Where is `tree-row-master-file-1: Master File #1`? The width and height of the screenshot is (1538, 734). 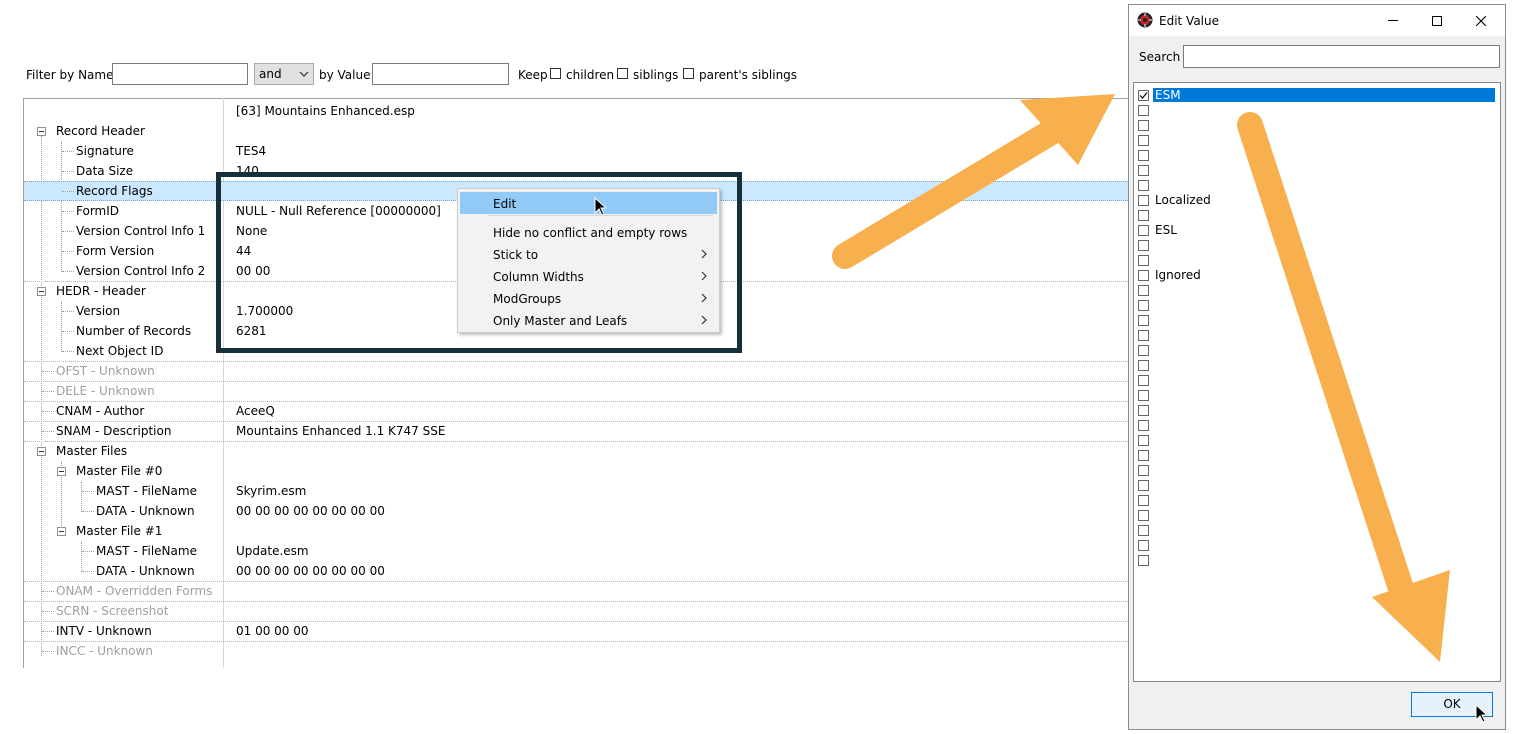 tree-row-master-file-1: Master File #1 is located at coordinates (577, 531).